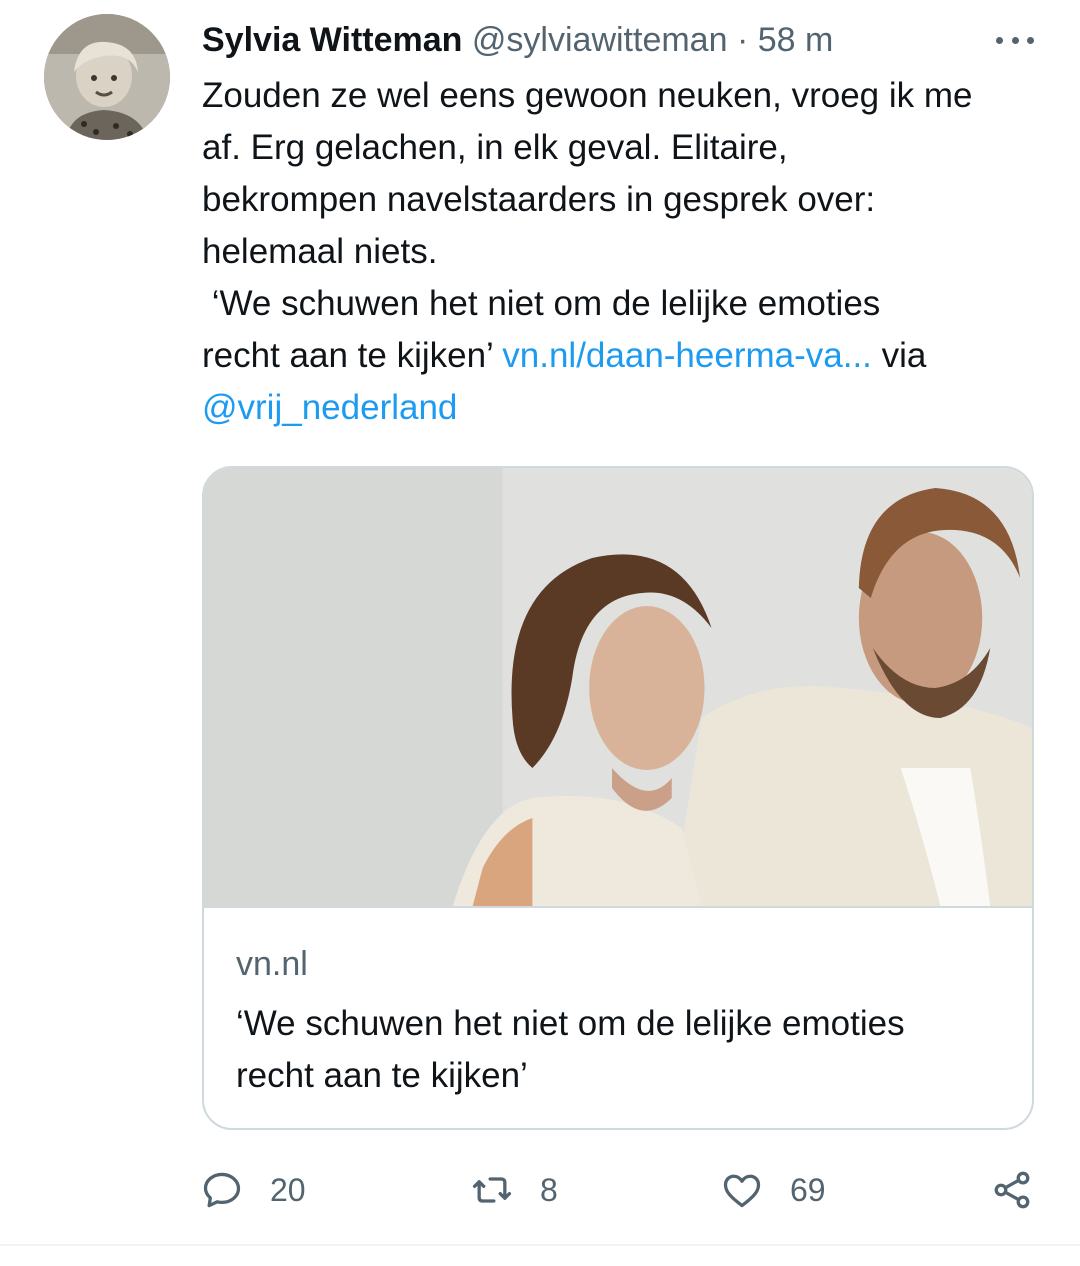  I want to click on avatar-photo, so click(107, 77).